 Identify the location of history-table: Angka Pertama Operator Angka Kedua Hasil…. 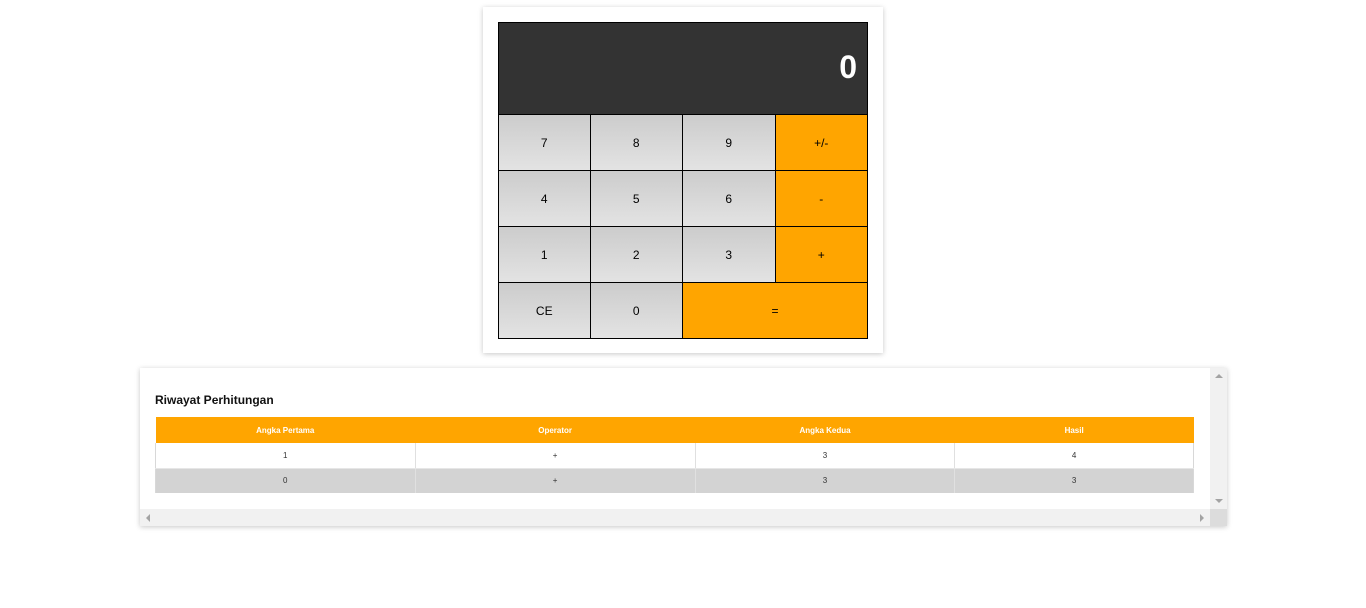
(674, 455).